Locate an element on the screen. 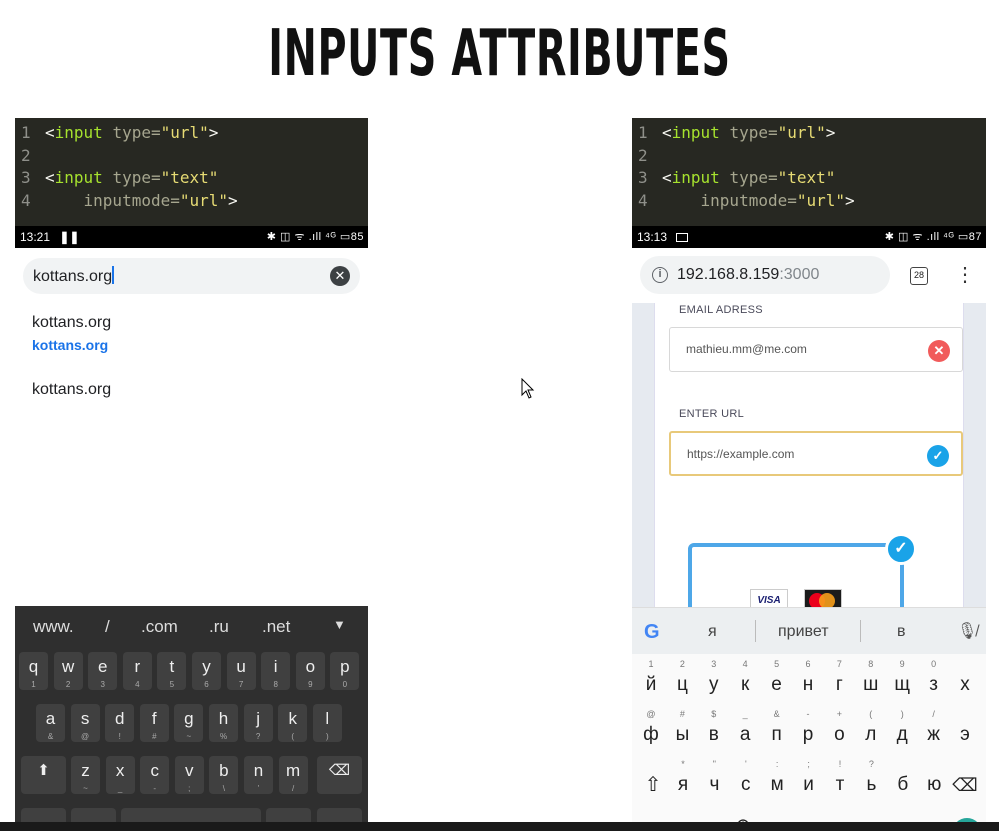  key-label: j is located at coordinates (258, 718).